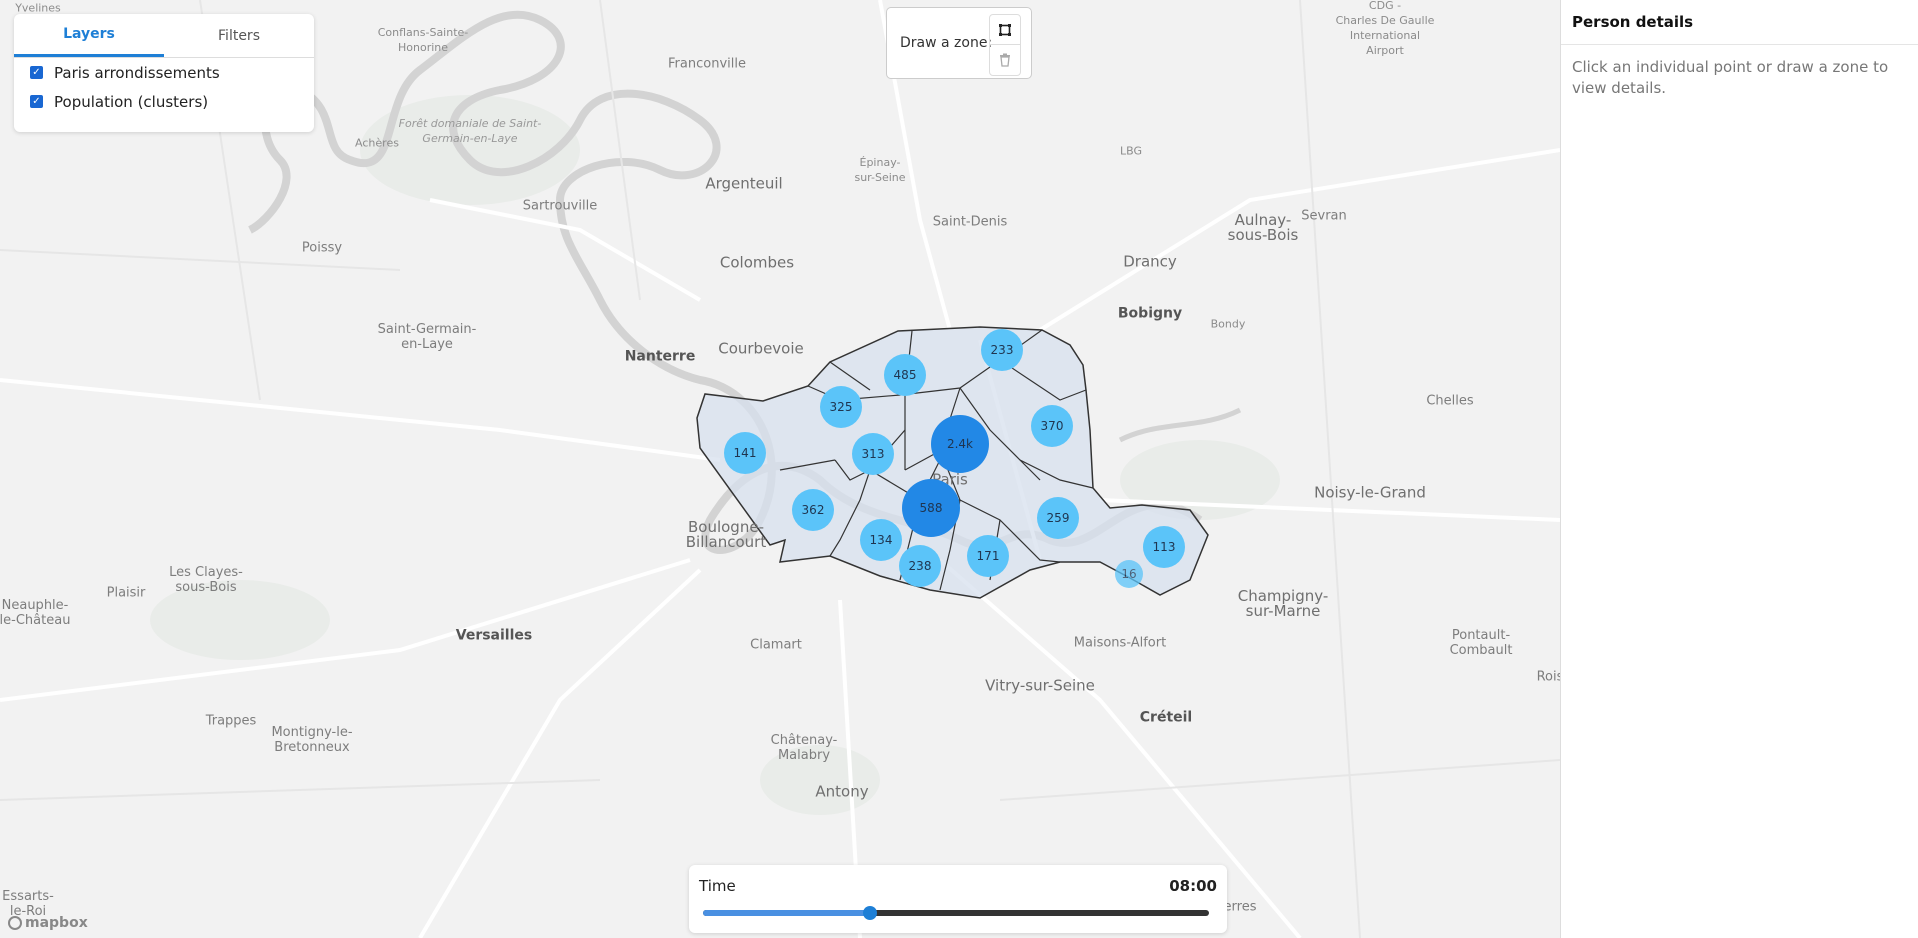 The height and width of the screenshot is (938, 1918). What do you see at coordinates (1005, 29) in the screenshot?
I see `polygon-icon` at bounding box center [1005, 29].